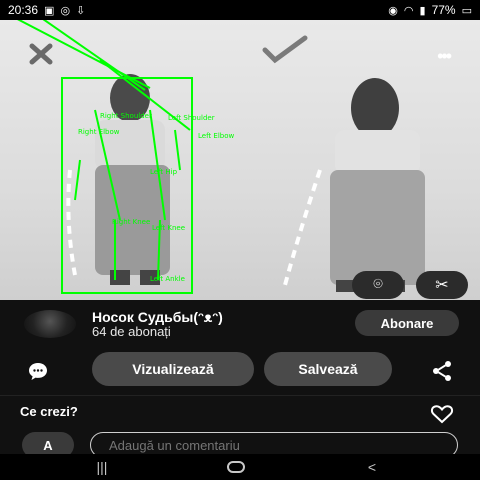 The width and height of the screenshot is (480, 480). I want to click on download-icon: ⇩, so click(81, 10).